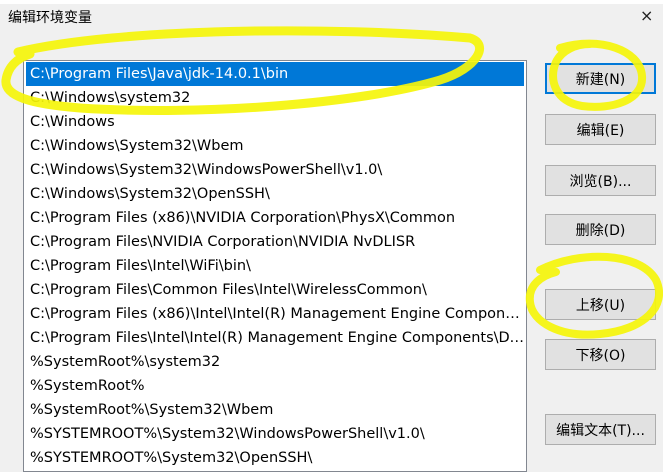 The width and height of the screenshot is (663, 472). Describe the element at coordinates (275, 74) in the screenshot. I see `path-list-item: C:\Program Files\Java\jdk-14.0.1\bin` at that location.